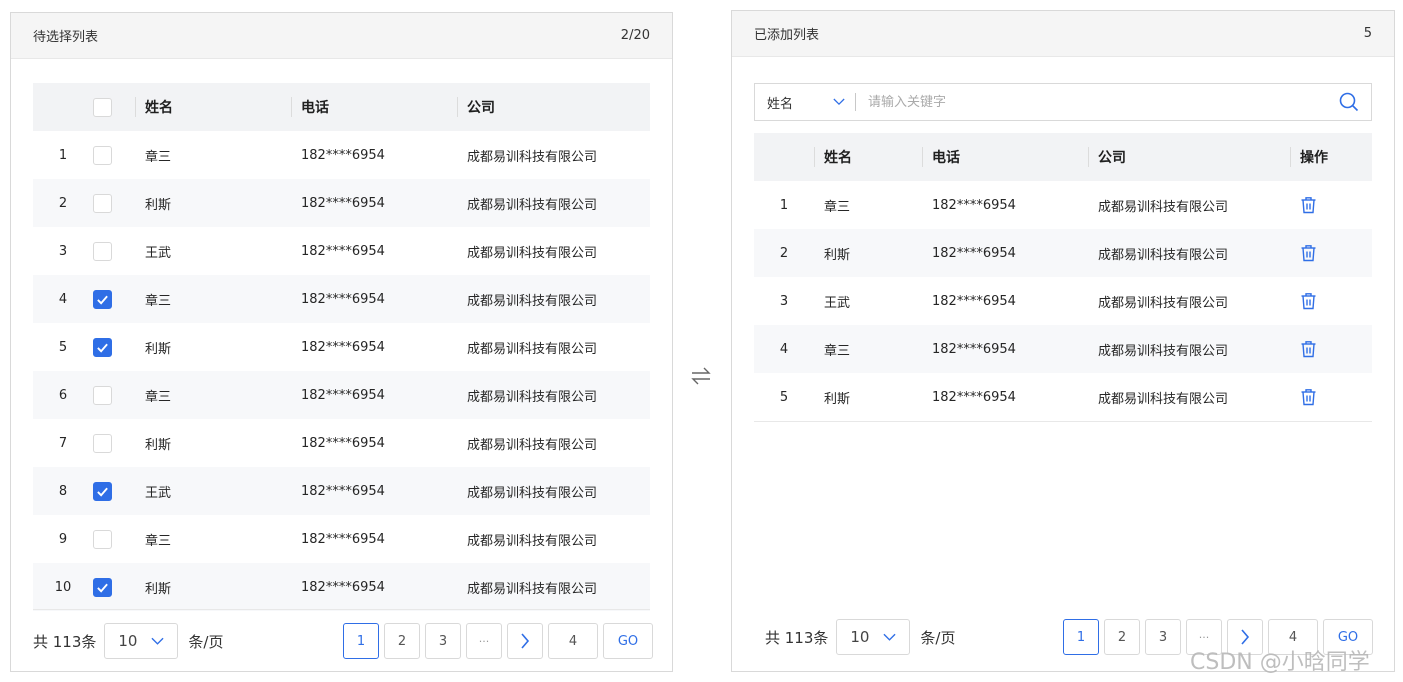  What do you see at coordinates (787, 35) in the screenshot?
I see `added-list-title: 已添加列表` at bounding box center [787, 35].